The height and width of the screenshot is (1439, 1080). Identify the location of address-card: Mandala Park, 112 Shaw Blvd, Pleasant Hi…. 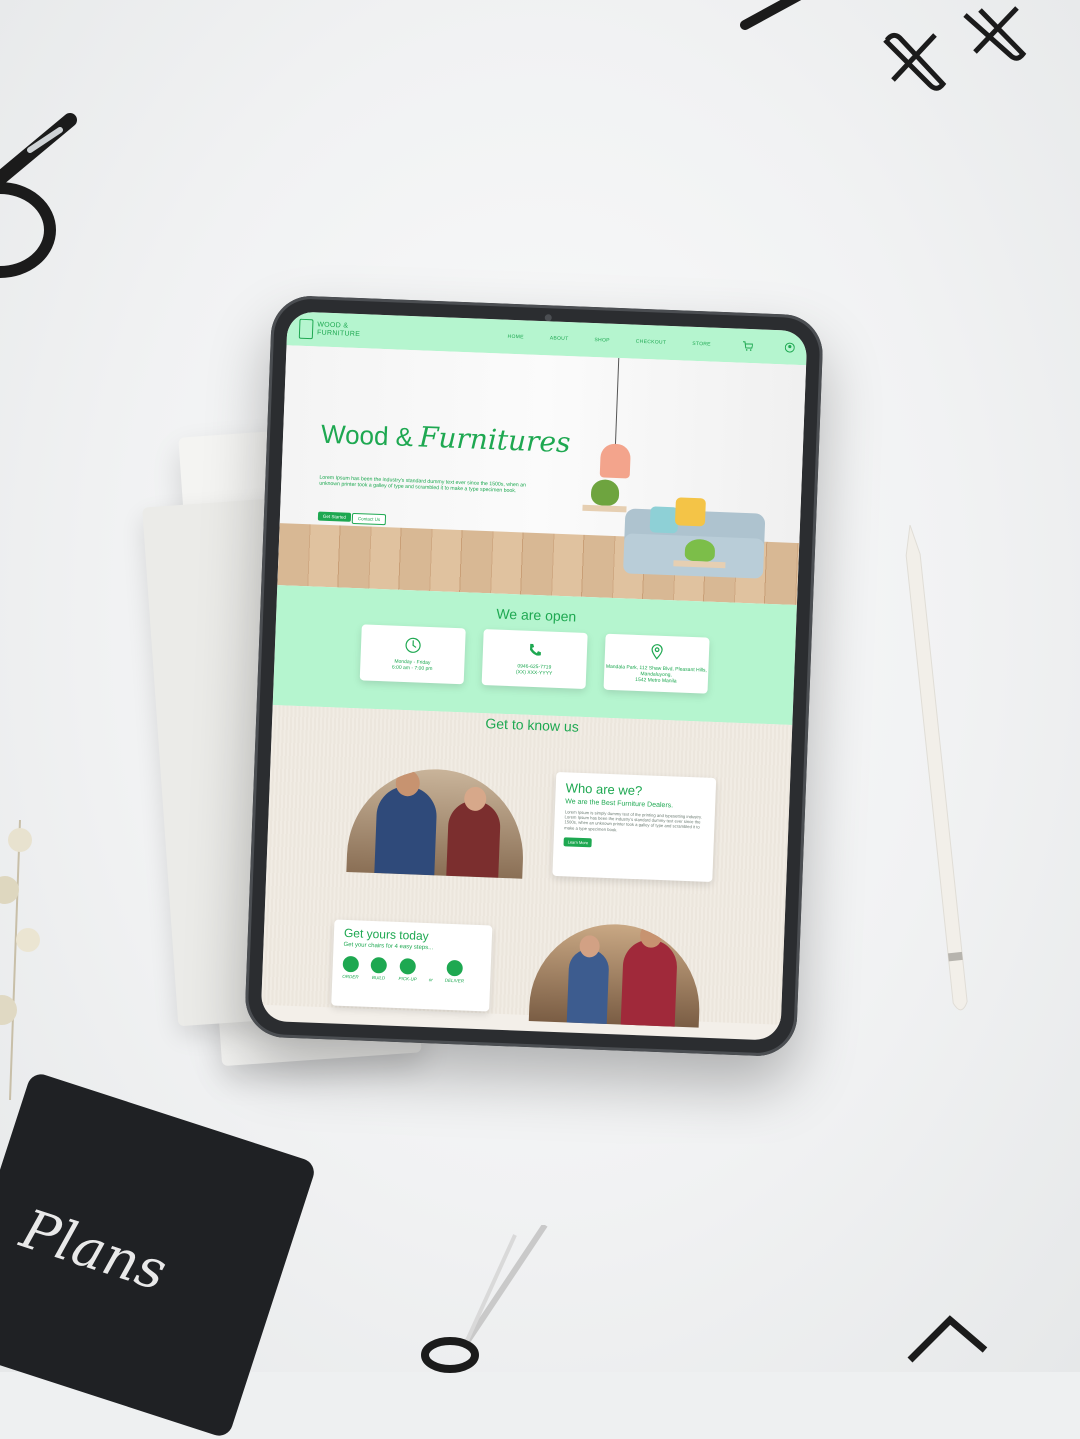
(656, 663).